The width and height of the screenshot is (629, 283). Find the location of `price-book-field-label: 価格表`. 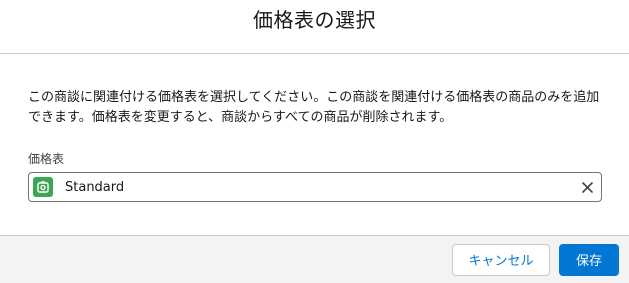

price-book-field-label: 価格表 is located at coordinates (46, 159).